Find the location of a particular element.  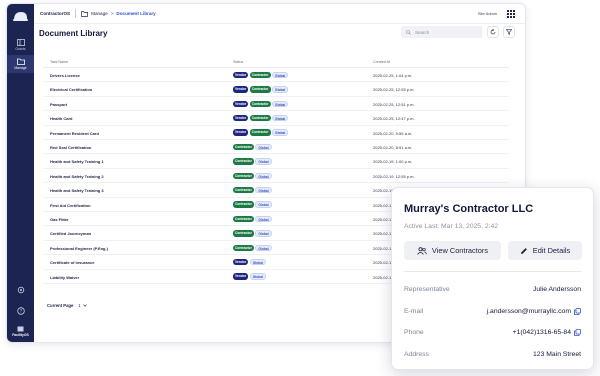

search-icon is located at coordinates (408, 32).